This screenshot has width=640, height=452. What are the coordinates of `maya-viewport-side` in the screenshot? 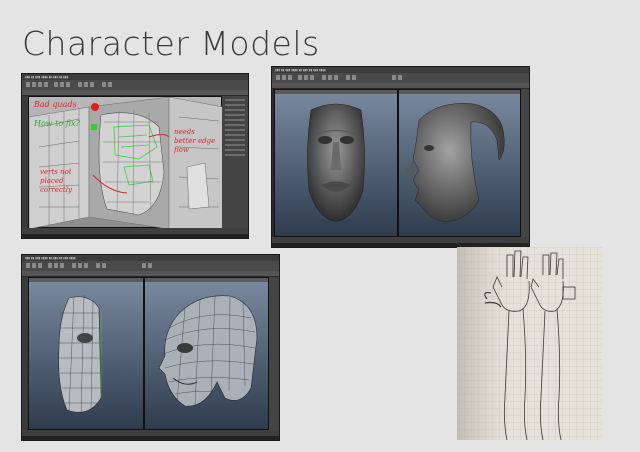 It's located at (459, 163).